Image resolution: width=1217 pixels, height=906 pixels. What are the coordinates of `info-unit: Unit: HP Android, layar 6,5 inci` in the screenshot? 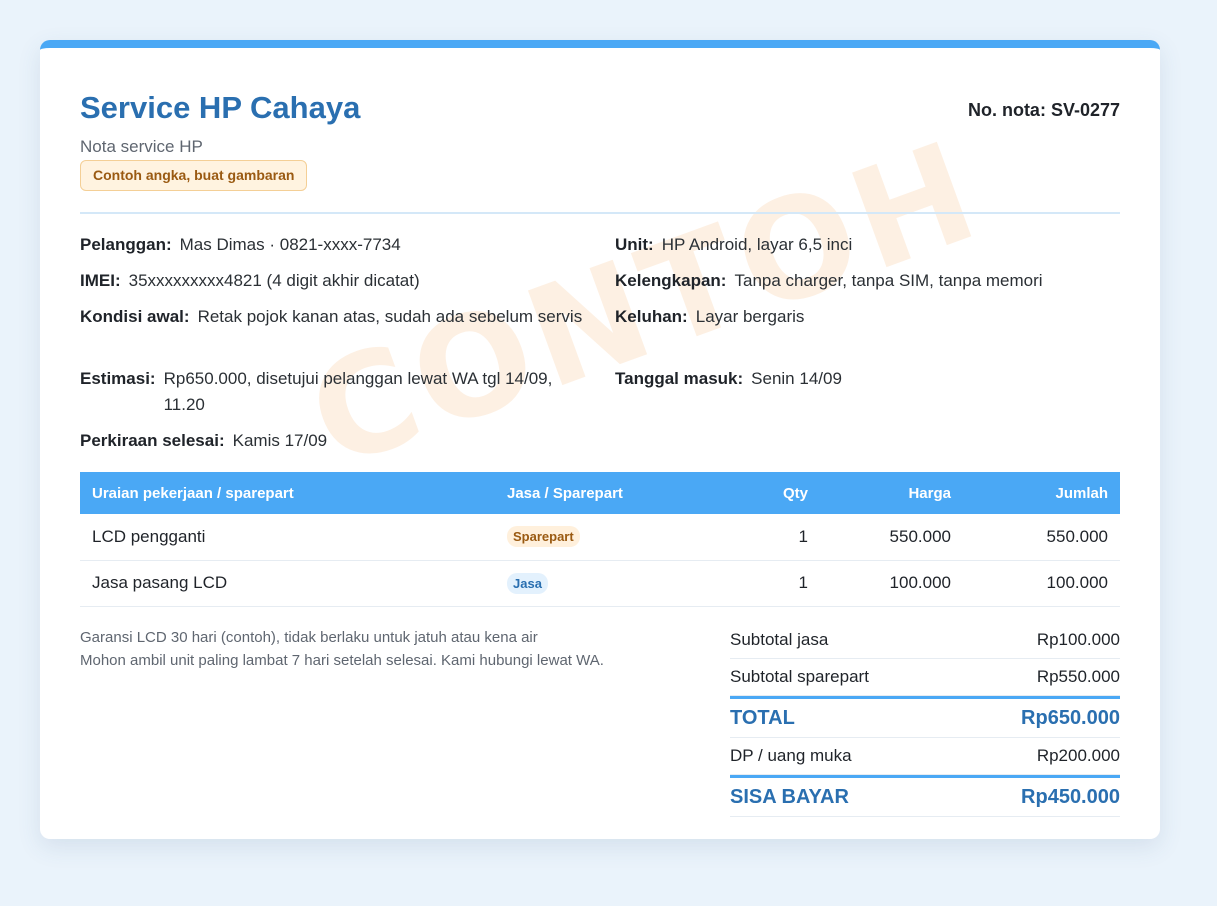 It's located at (867, 245).